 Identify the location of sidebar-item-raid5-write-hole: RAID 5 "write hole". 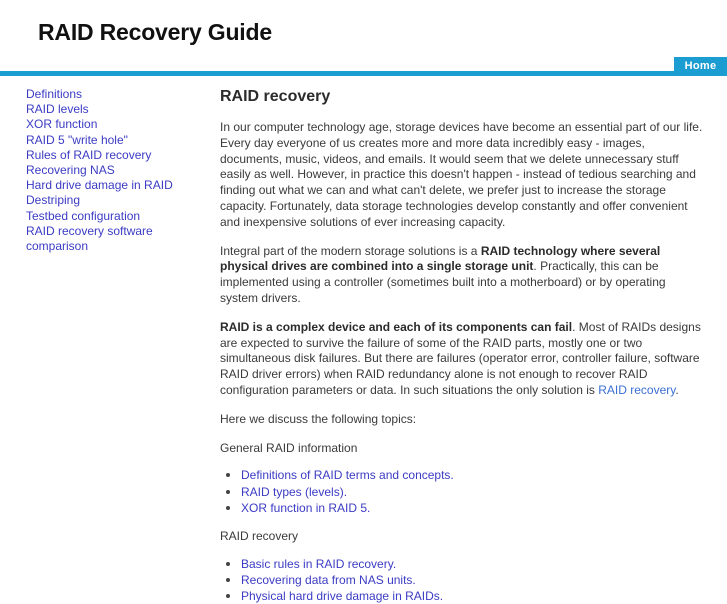
(116, 140).